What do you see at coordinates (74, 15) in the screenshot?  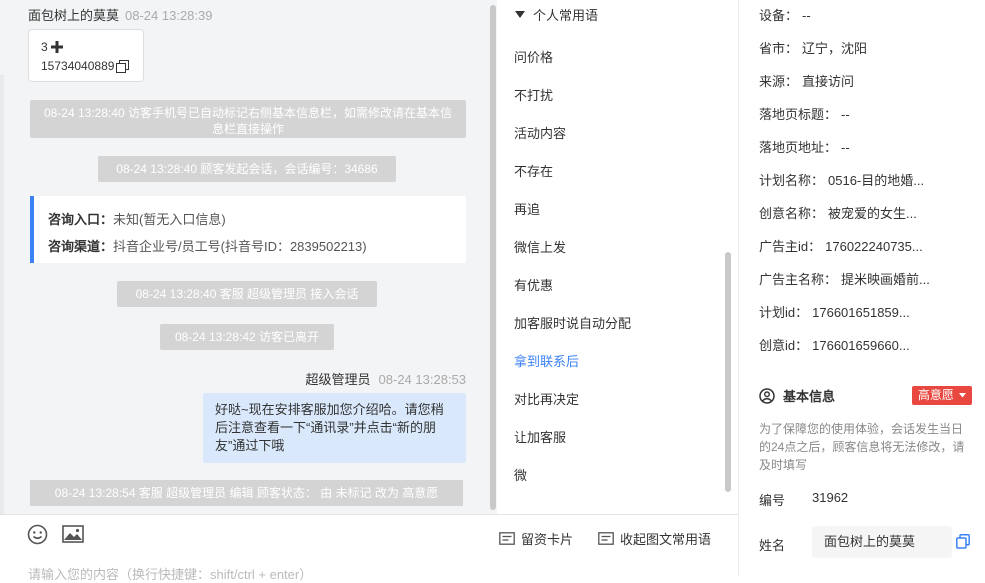 I see `visitor-name: 面包树上的莫莫` at bounding box center [74, 15].